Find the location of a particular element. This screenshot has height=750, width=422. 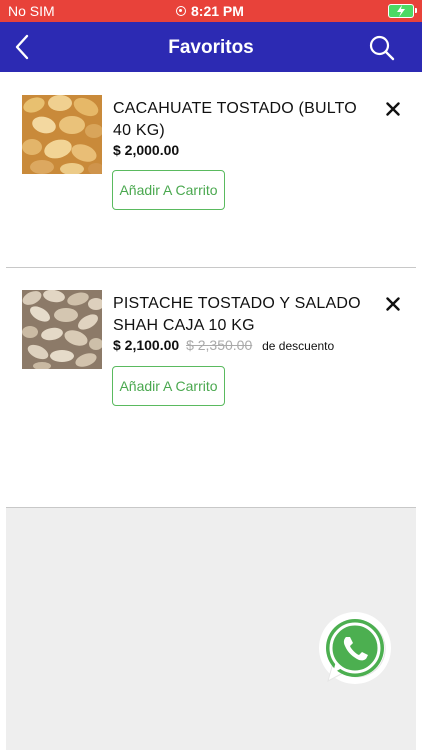

price-line: $ 2,000.00 is located at coordinates (146, 150).